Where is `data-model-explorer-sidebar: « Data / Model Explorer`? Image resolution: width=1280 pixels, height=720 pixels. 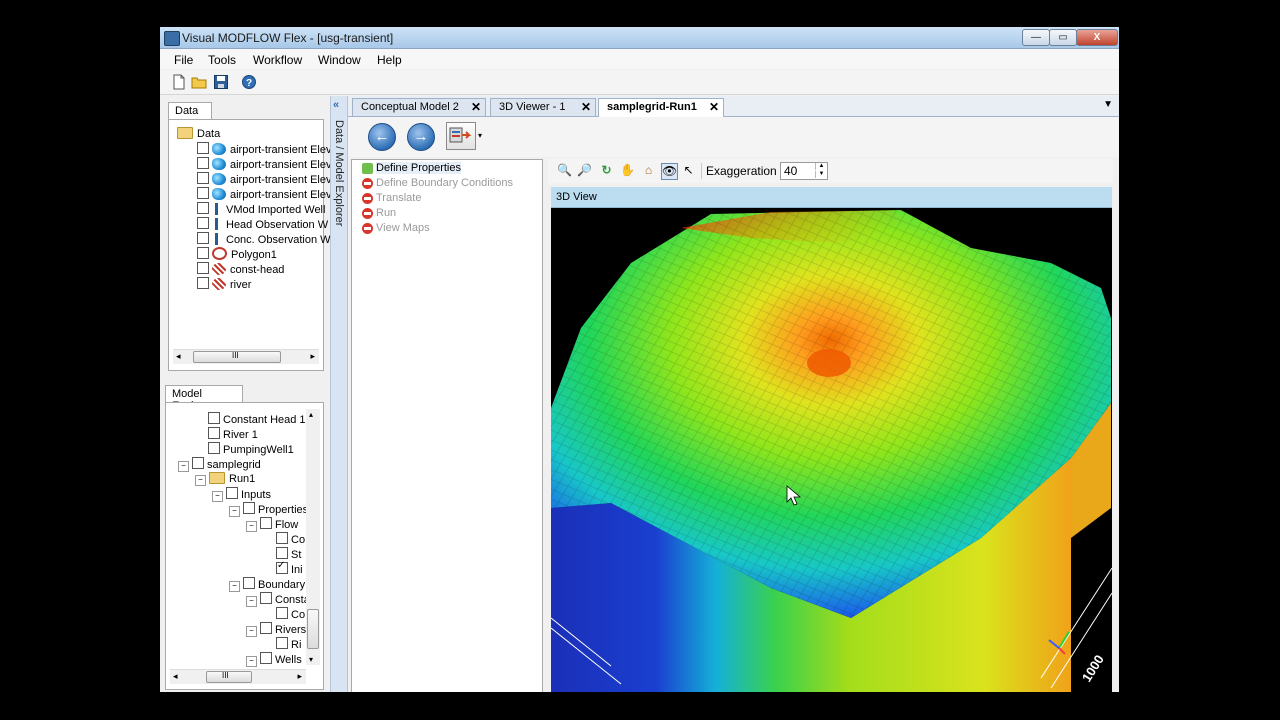 data-model-explorer-sidebar: « Data / Model Explorer is located at coordinates (339, 394).